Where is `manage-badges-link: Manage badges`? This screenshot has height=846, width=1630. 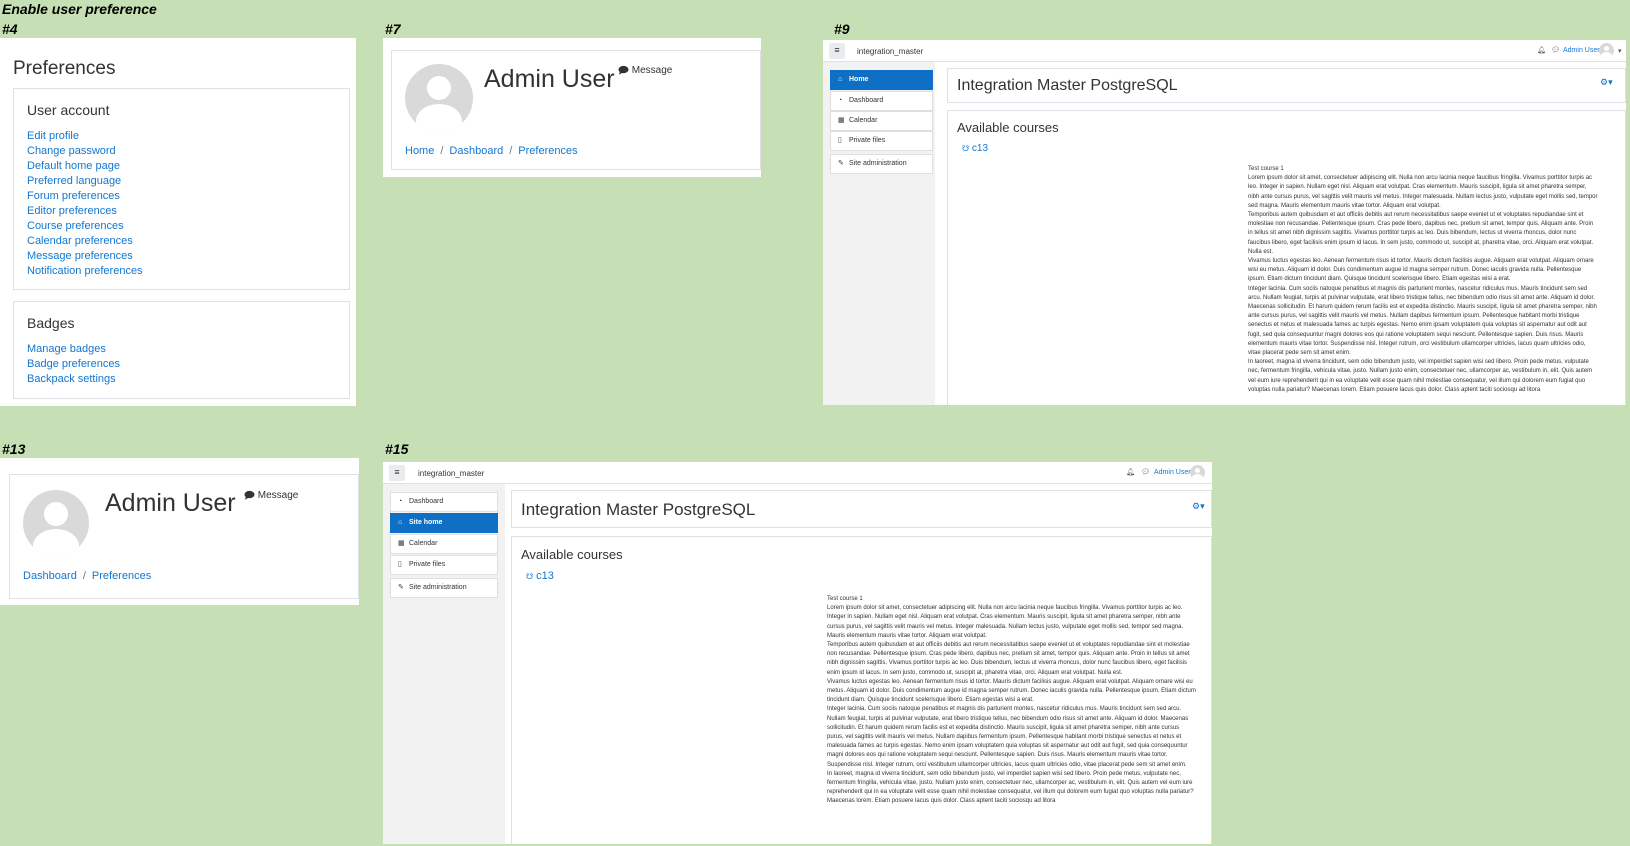 manage-badges-link: Manage badges is located at coordinates (66, 349).